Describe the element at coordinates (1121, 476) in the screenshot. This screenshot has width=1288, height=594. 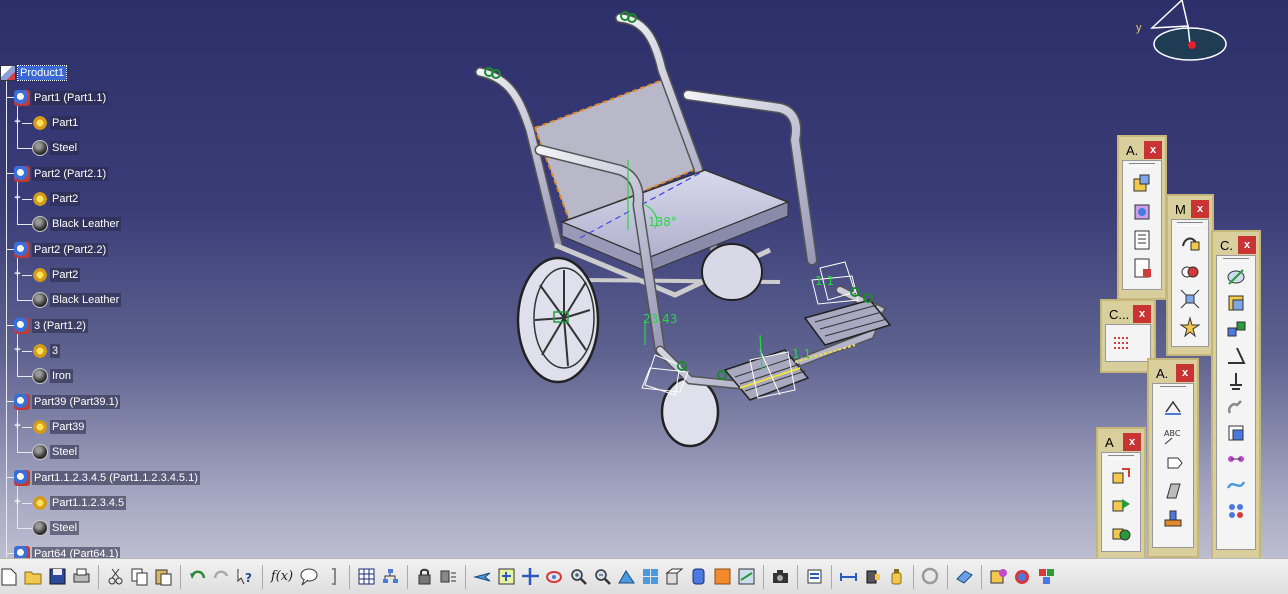
I see `update-icon` at that location.